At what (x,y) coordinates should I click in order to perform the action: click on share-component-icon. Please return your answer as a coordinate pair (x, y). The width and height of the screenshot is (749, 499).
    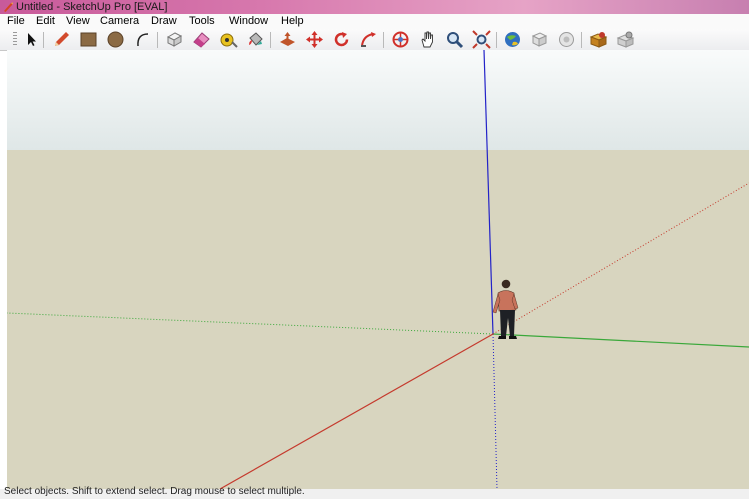
    Looking at the image, I should click on (566, 39).